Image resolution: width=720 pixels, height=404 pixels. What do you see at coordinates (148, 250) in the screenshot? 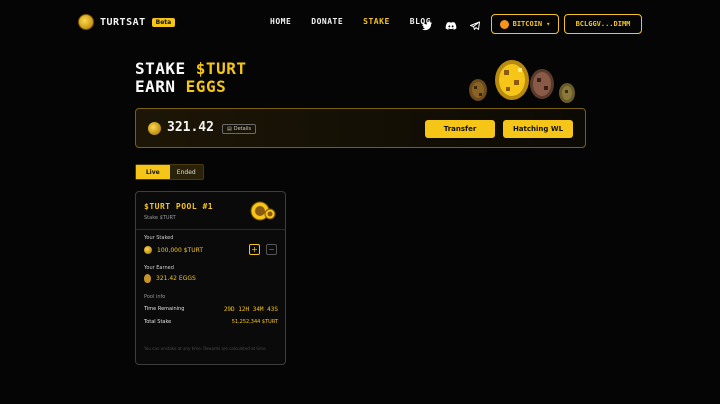
I see `turt-coin-icon` at bounding box center [148, 250].